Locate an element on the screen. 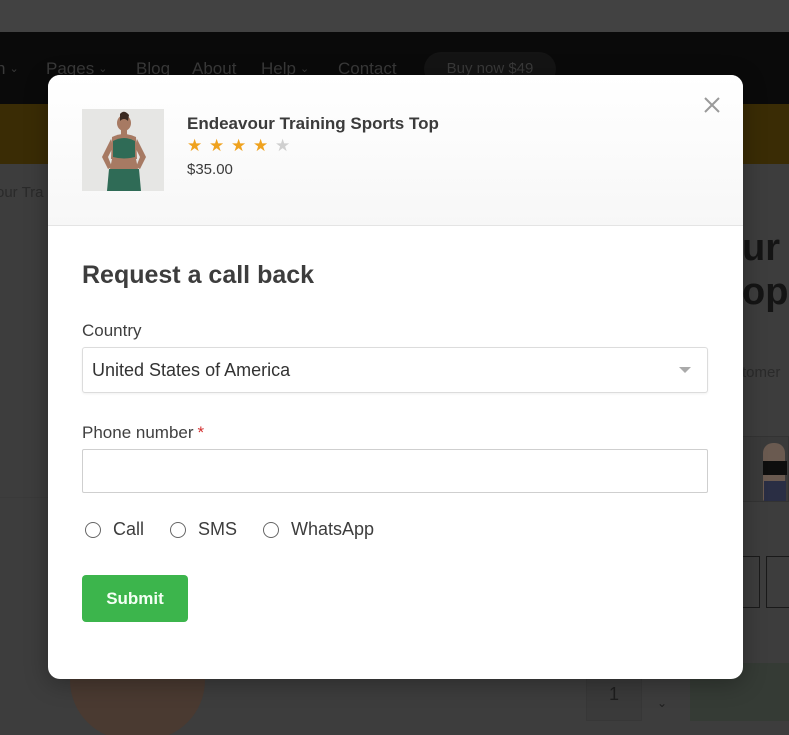 This screenshot has width=789, height=735. country-select-value: United States of America is located at coordinates (191, 370).